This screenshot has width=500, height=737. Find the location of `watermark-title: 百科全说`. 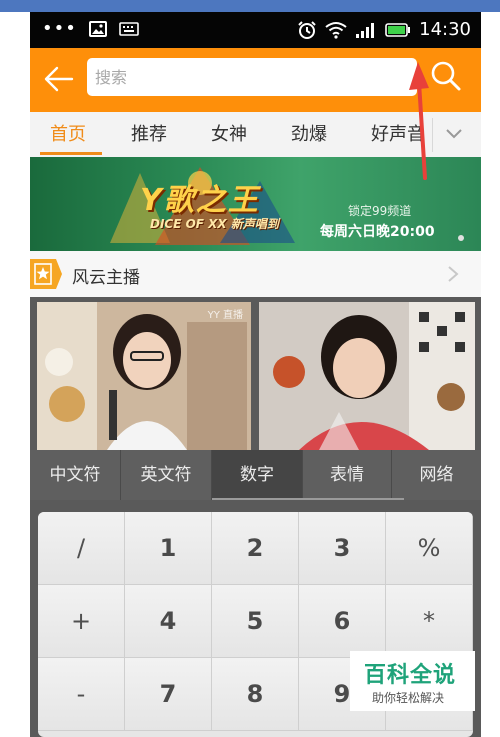

watermark-title: 百科全说 is located at coordinates (410, 675).